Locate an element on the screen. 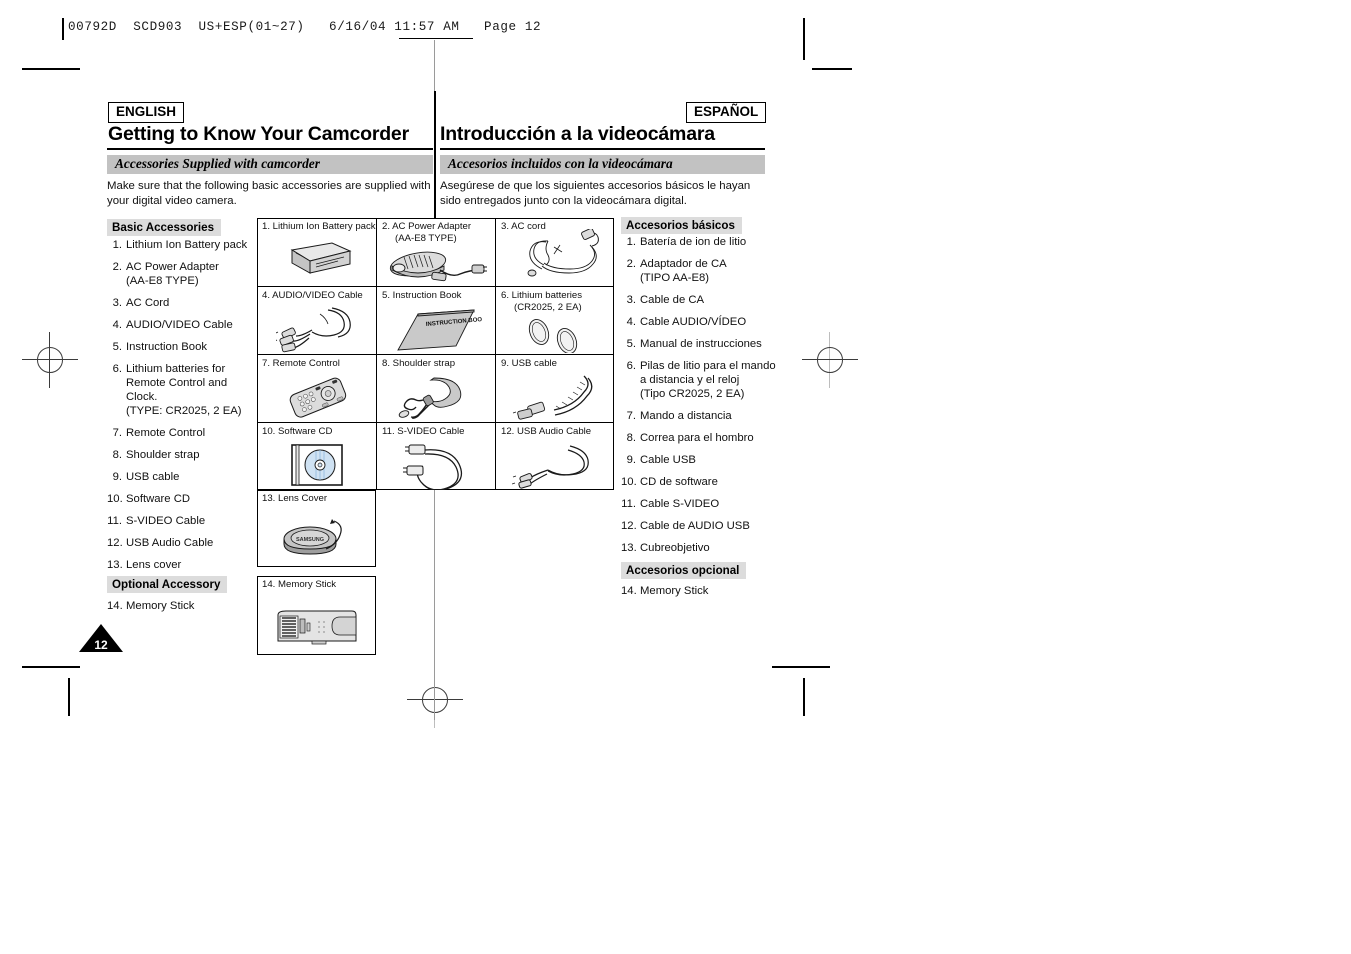  caption-line1: 14. Memory Stick is located at coordinates (299, 584).